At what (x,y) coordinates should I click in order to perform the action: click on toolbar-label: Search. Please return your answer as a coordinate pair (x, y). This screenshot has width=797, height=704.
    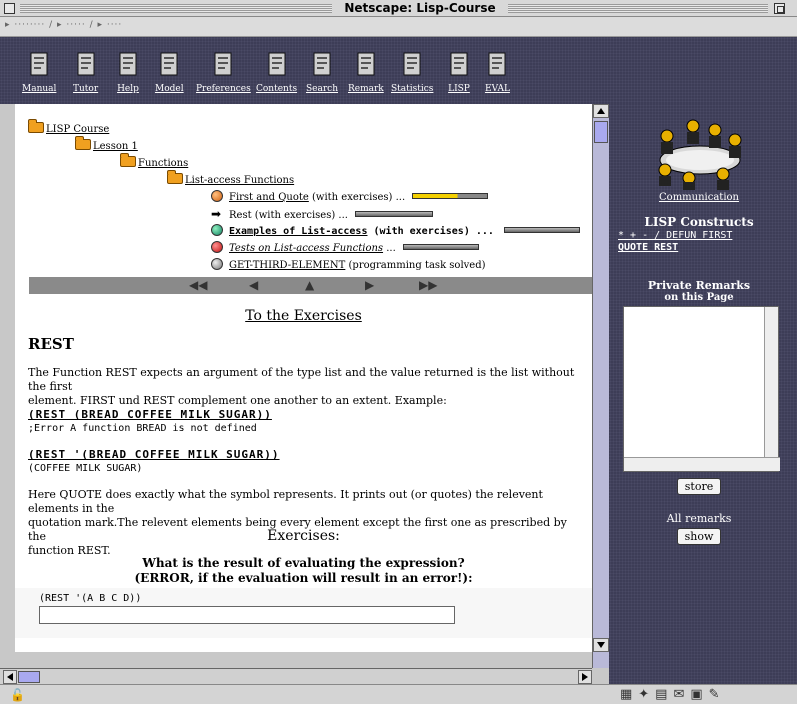
    Looking at the image, I should click on (322, 89).